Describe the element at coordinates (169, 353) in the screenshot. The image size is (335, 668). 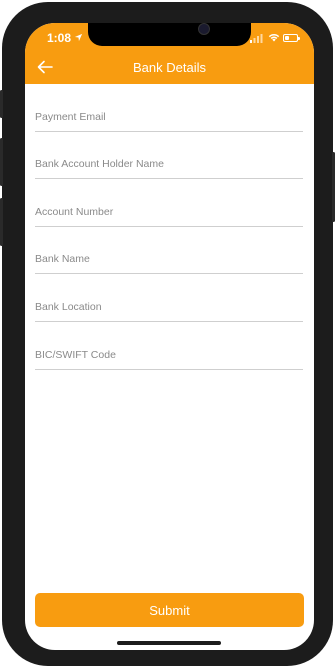
I see `bic-swift-code-input` at that location.